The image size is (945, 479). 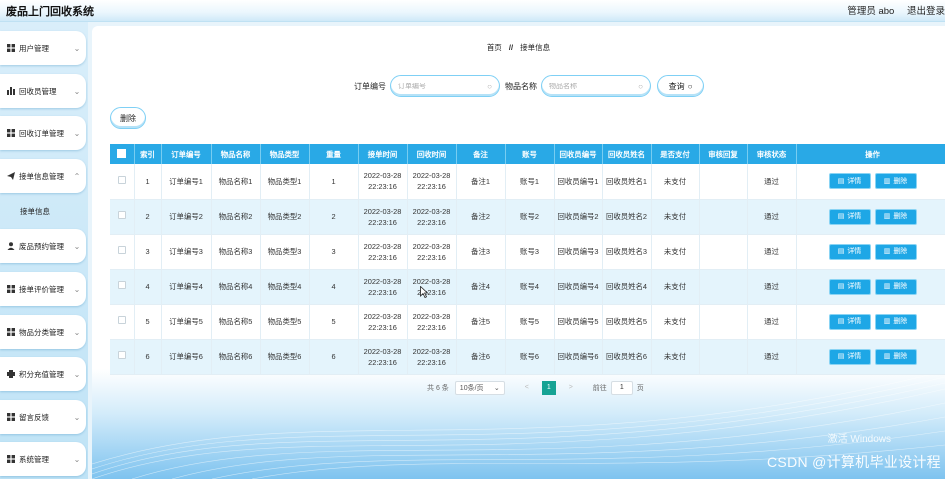 What do you see at coordinates (43, 246) in the screenshot?
I see `sidebar-item-reservations: 废品预约管理 ⌄` at bounding box center [43, 246].